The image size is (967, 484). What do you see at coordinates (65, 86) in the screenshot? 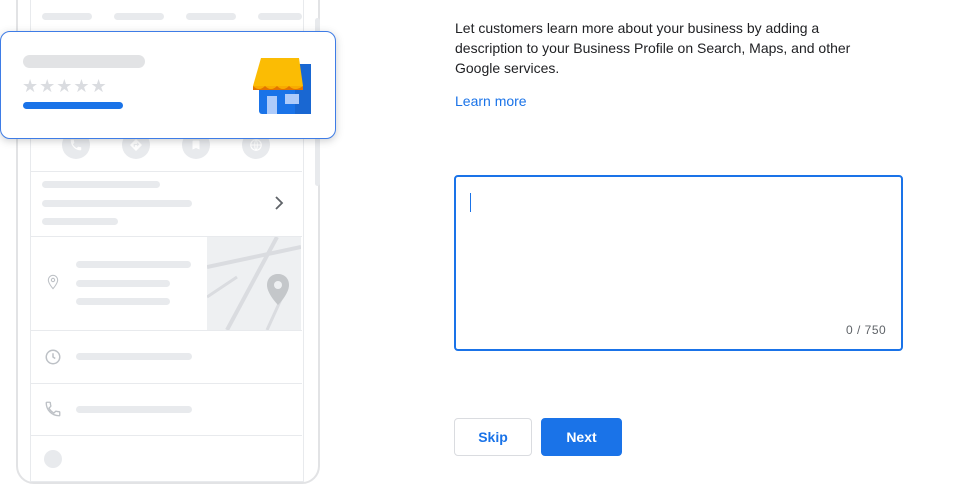
I see `rating-stars: ★★★★★` at bounding box center [65, 86].